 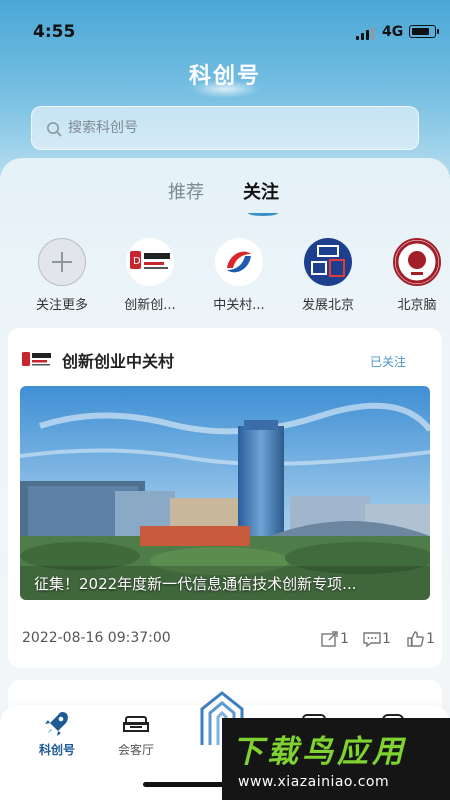 I want to click on network-label: 4G, so click(x=393, y=32).